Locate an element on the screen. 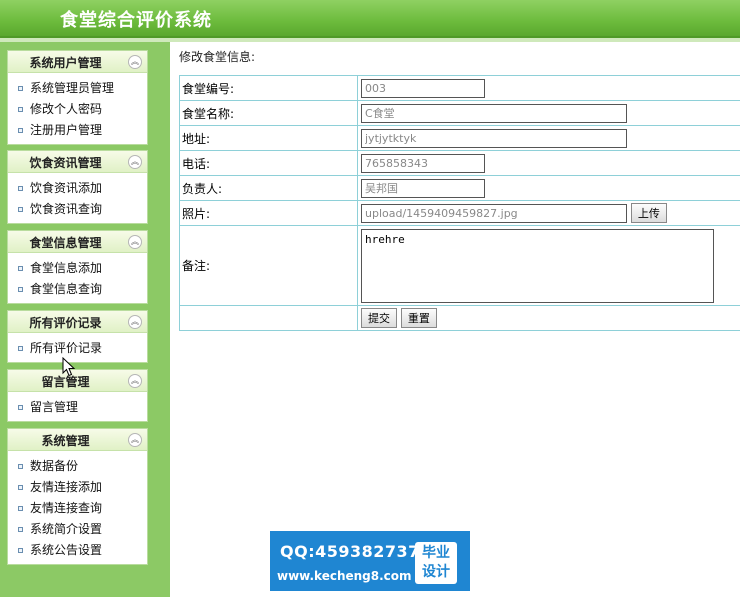 Image resolution: width=740 pixels, height=597 pixels. canteen-name-input is located at coordinates (494, 113).